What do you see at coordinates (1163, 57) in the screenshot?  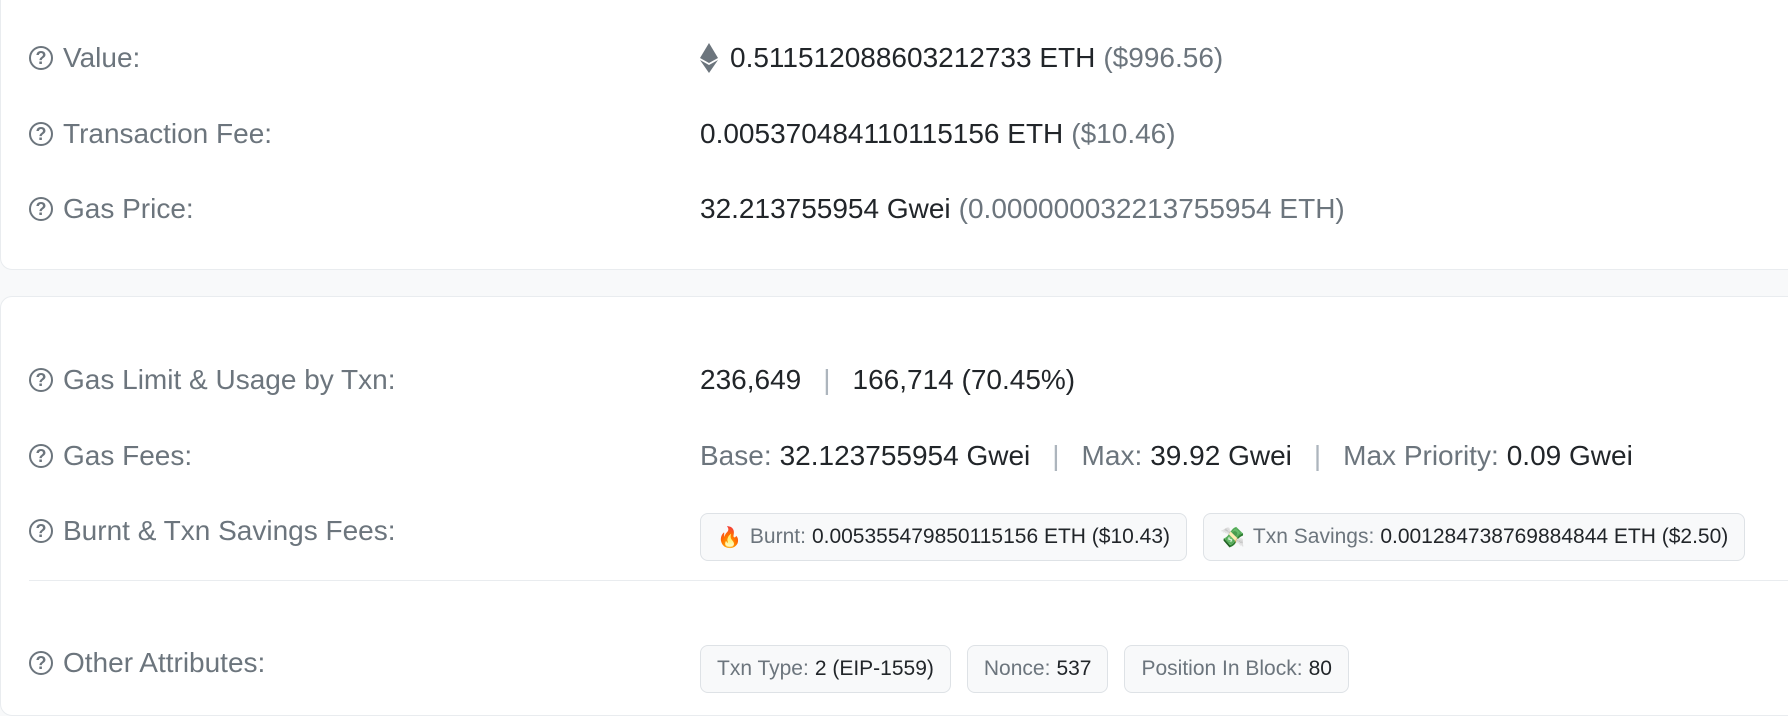 I see `value-usd: ($996.56)` at bounding box center [1163, 57].